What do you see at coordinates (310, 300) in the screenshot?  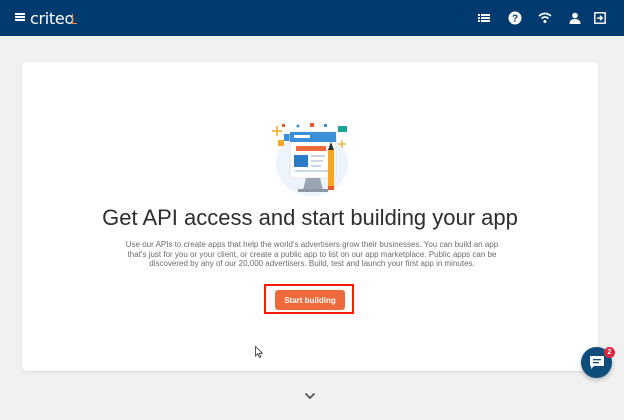 I see `start-building-button: Start building` at bounding box center [310, 300].